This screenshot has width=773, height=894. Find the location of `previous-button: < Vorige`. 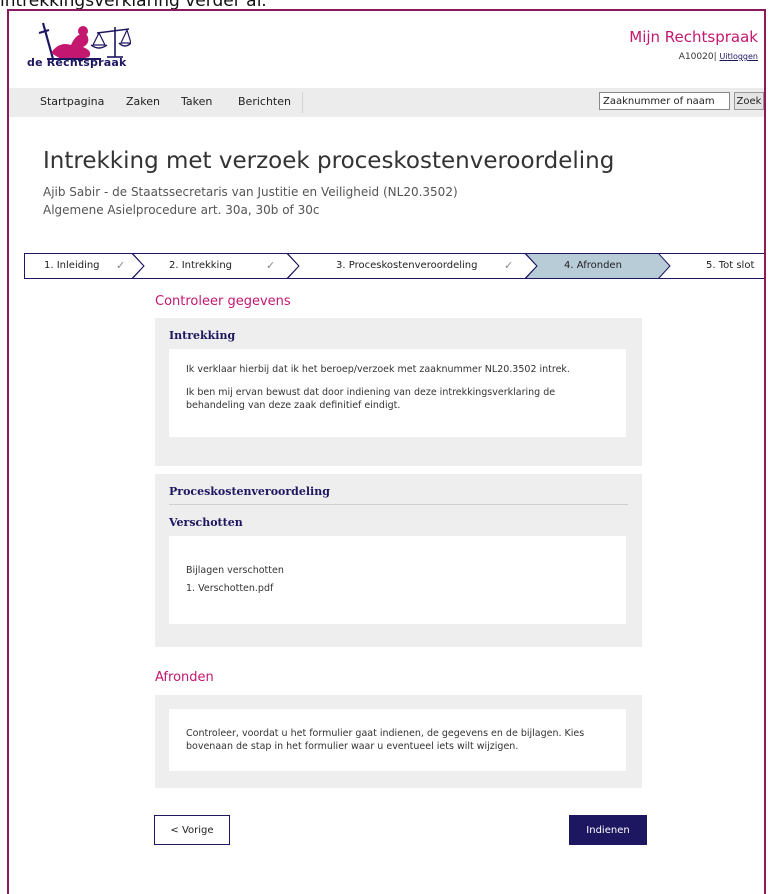

previous-button: < Vorige is located at coordinates (192, 830).